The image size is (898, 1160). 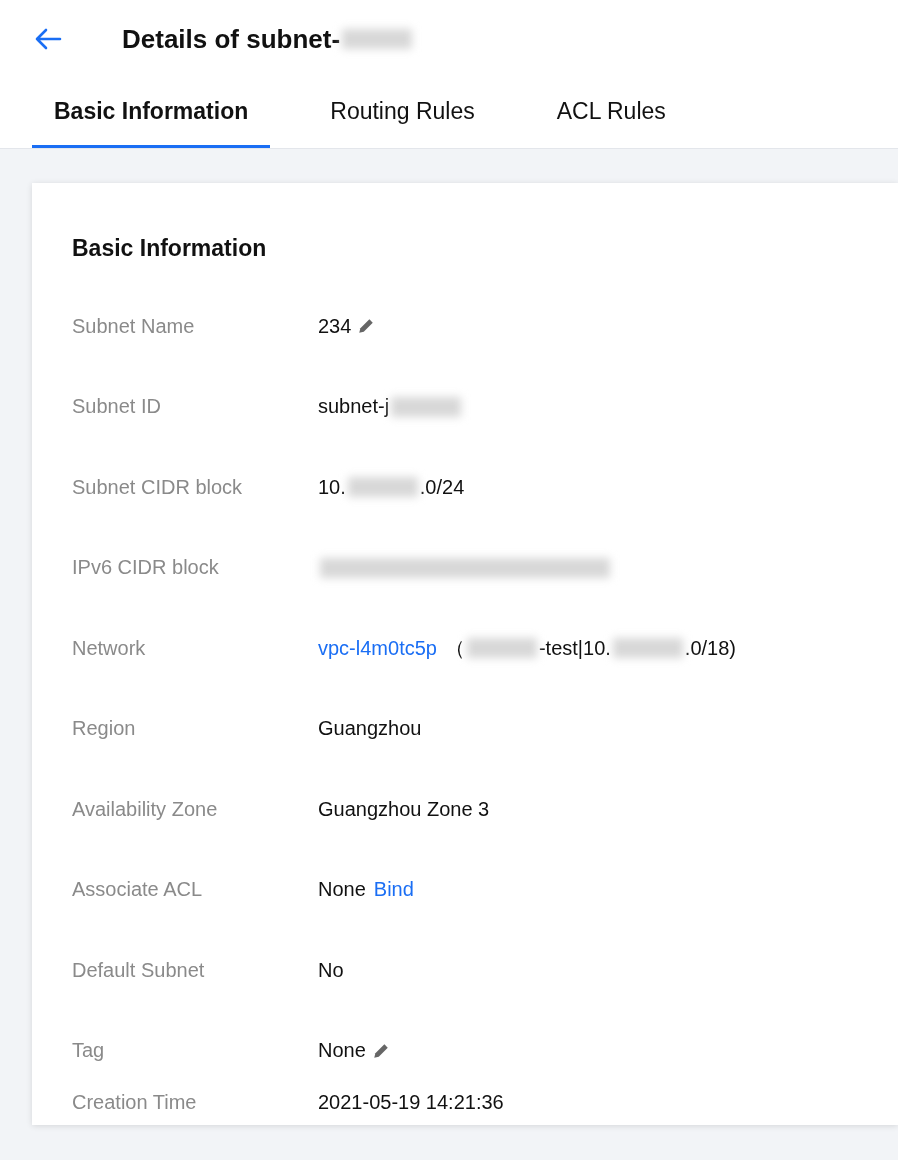 I want to click on link: vpc-l4m0tc5p, so click(x=377, y=648).